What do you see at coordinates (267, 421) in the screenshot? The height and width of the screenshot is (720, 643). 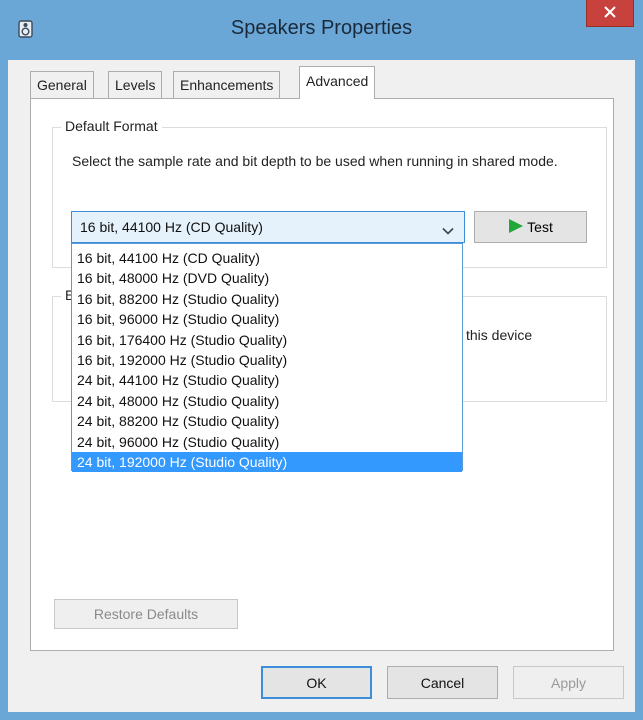 I see `list-item: 24 bit, 88200 Hz (Studio Quality)` at bounding box center [267, 421].